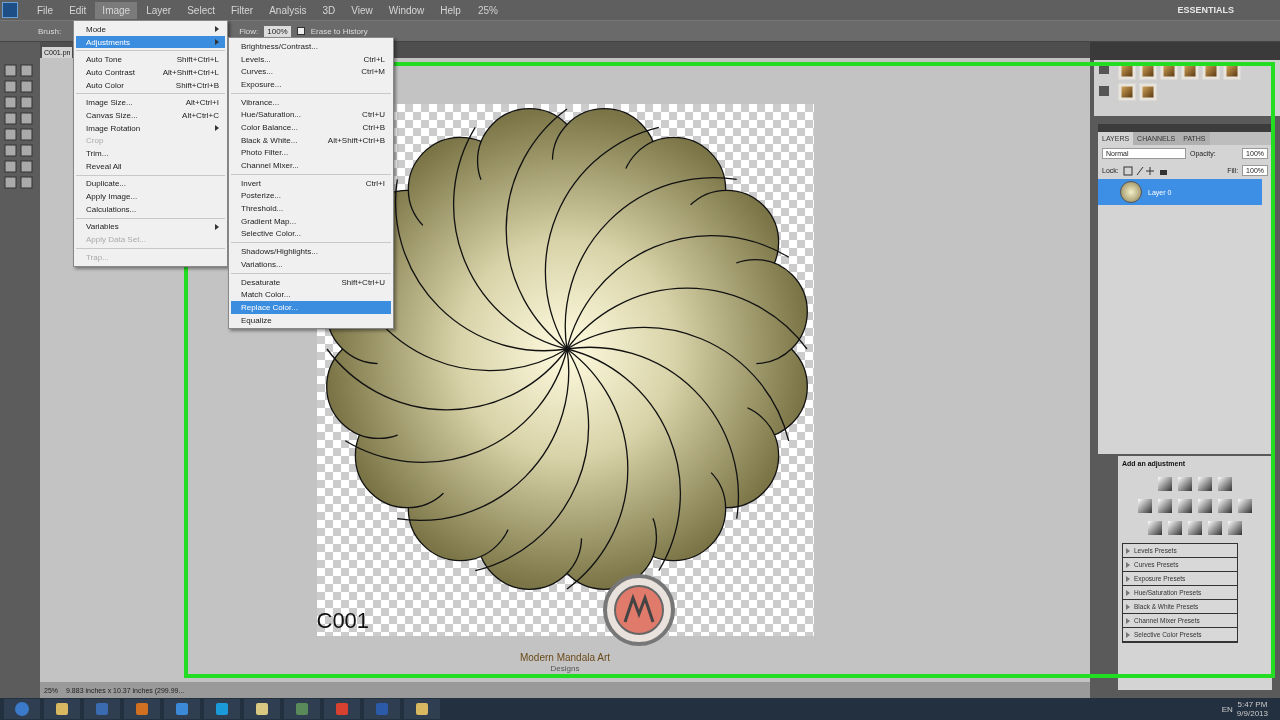  I want to click on windows-logo-icon, so click(22, 709).